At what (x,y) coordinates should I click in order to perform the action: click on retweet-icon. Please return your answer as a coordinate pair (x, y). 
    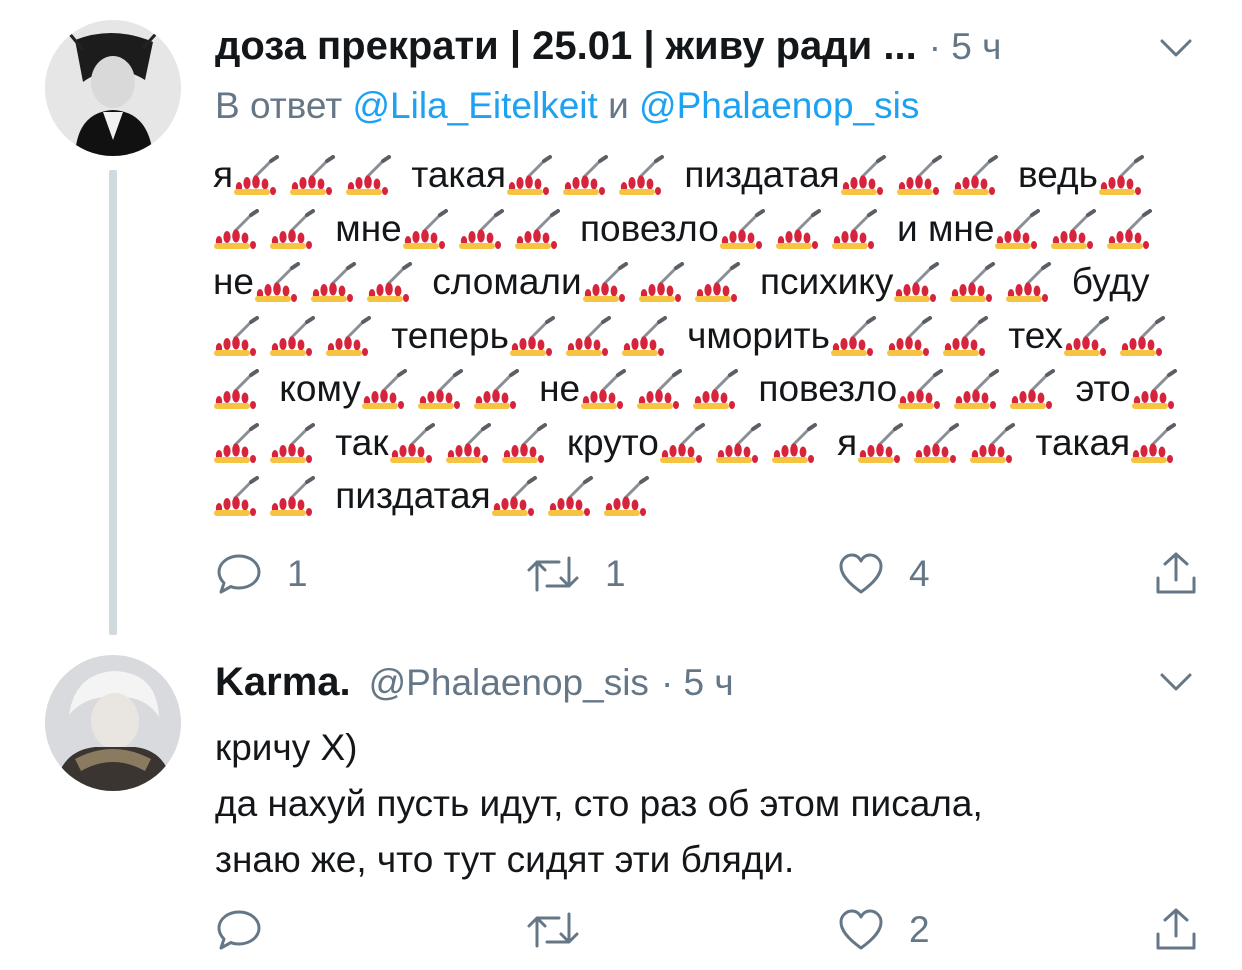
    Looking at the image, I should click on (553, 574).